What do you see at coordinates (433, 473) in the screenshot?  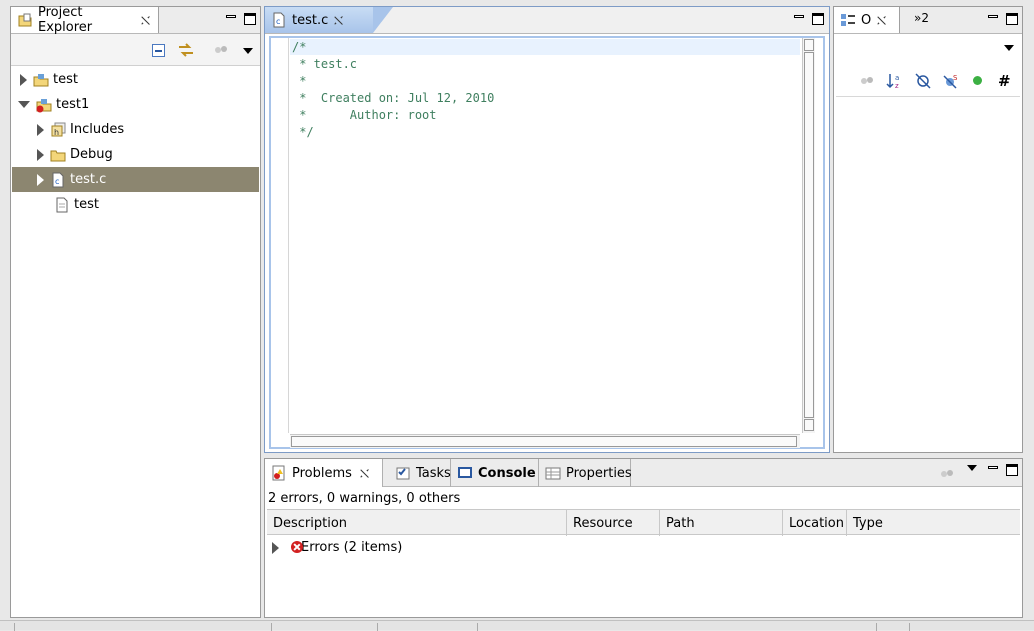 I see `tab-label: Tasks` at bounding box center [433, 473].